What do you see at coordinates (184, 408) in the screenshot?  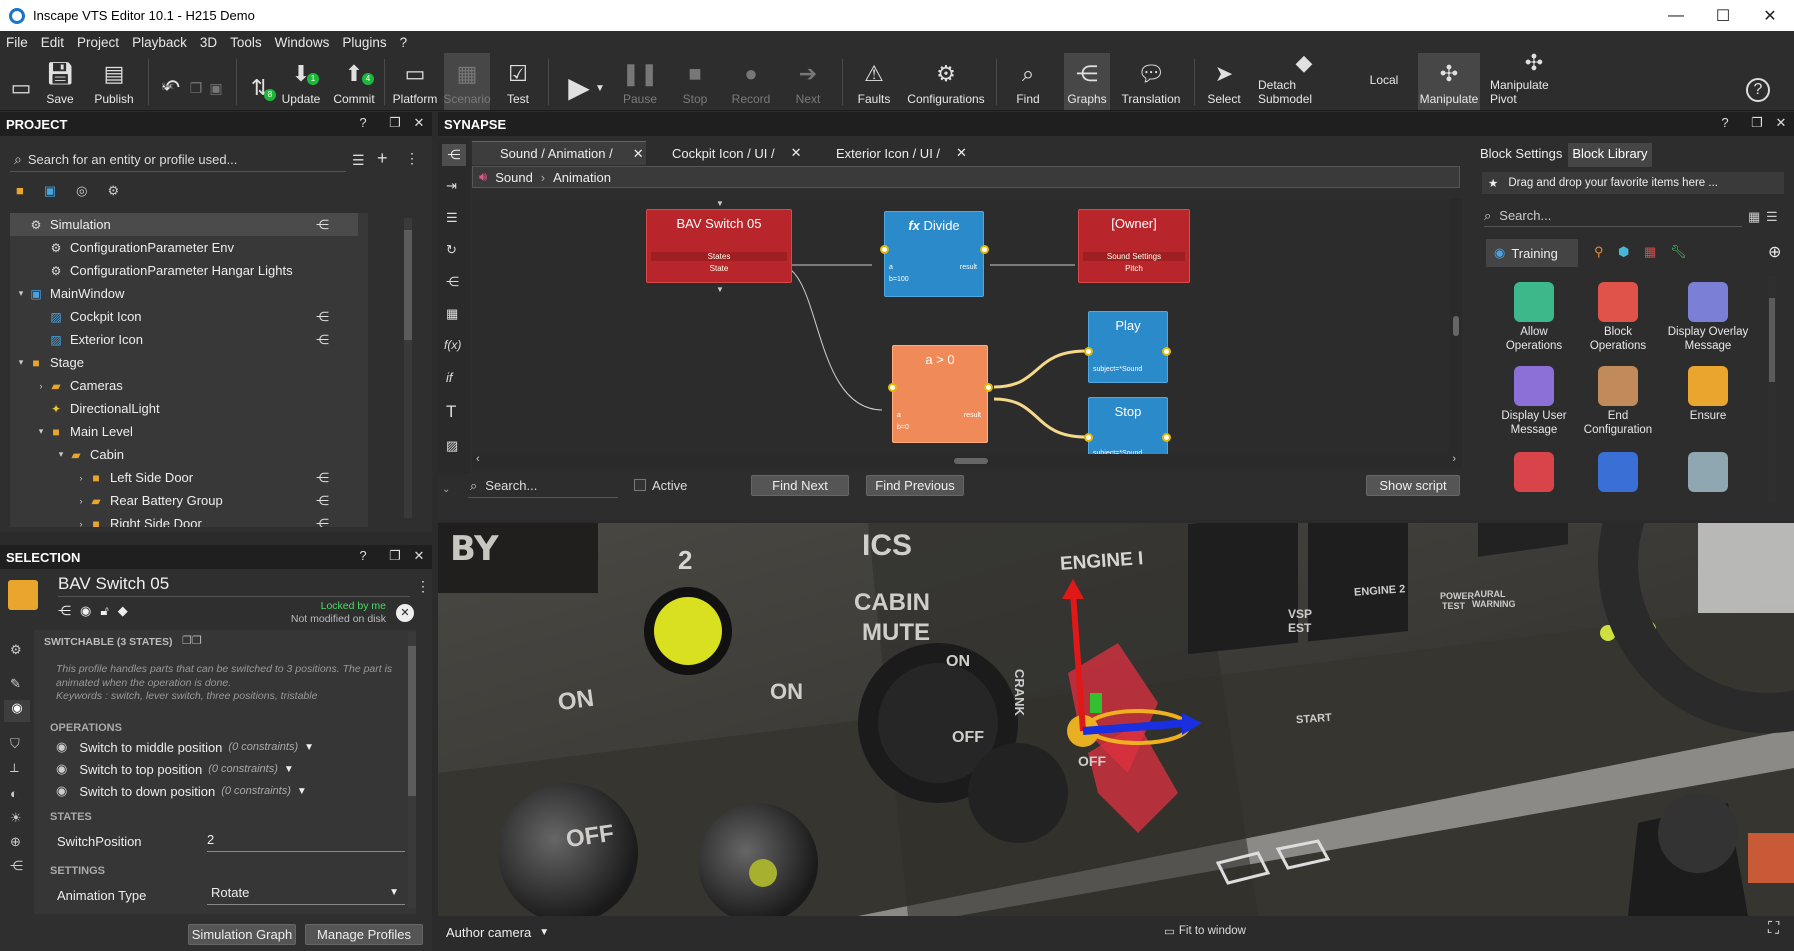 I see `tree-item: ✦ DirectionalLight` at bounding box center [184, 408].